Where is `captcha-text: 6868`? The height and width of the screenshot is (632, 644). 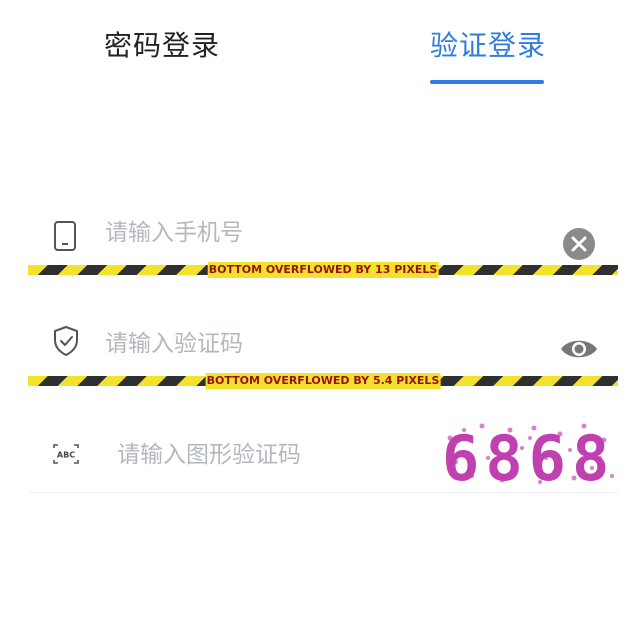 captcha-text: 6868 is located at coordinates (528, 457).